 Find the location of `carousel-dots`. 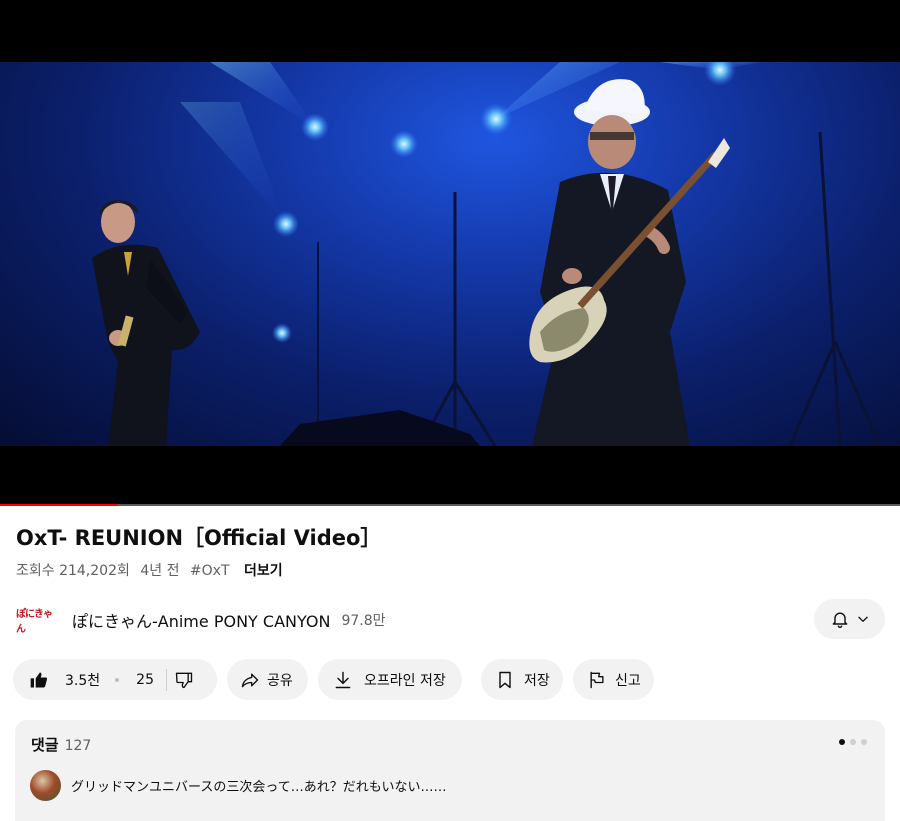

carousel-dots is located at coordinates (853, 742).